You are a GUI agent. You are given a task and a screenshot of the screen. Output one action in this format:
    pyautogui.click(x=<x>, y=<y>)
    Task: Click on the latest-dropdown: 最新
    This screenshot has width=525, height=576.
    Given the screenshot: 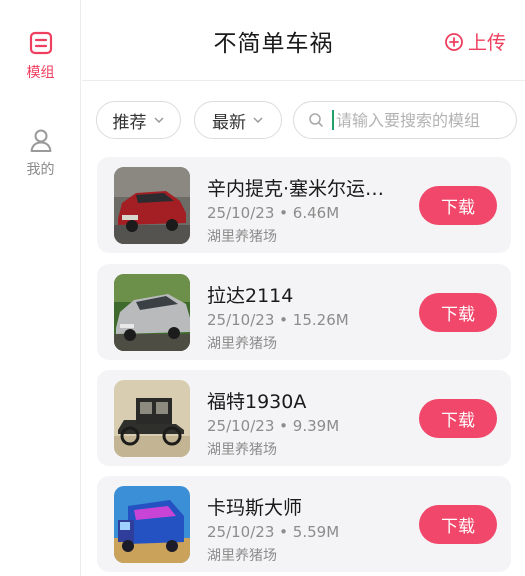 What is the action you would take?
    pyautogui.click(x=238, y=120)
    